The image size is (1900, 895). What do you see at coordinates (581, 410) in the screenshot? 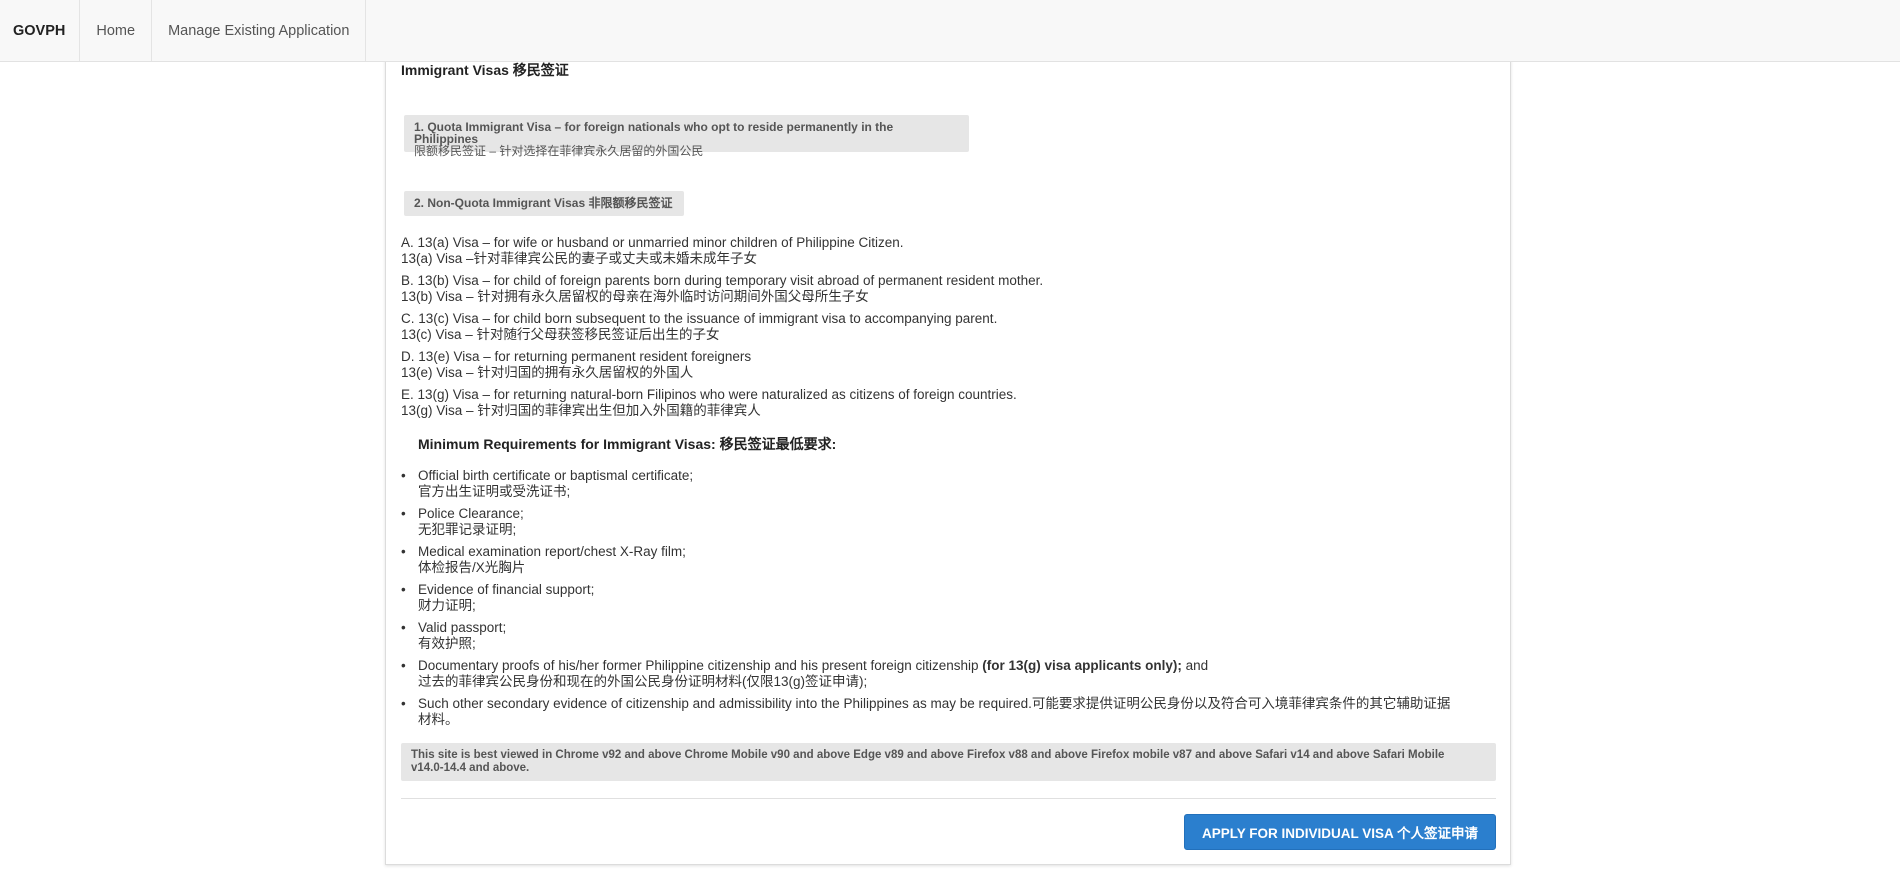
I see `visa-item-zh: 13(g) Visa – 针对归国的菲律宾出生但加入外国籍的菲律宾人` at bounding box center [581, 410].